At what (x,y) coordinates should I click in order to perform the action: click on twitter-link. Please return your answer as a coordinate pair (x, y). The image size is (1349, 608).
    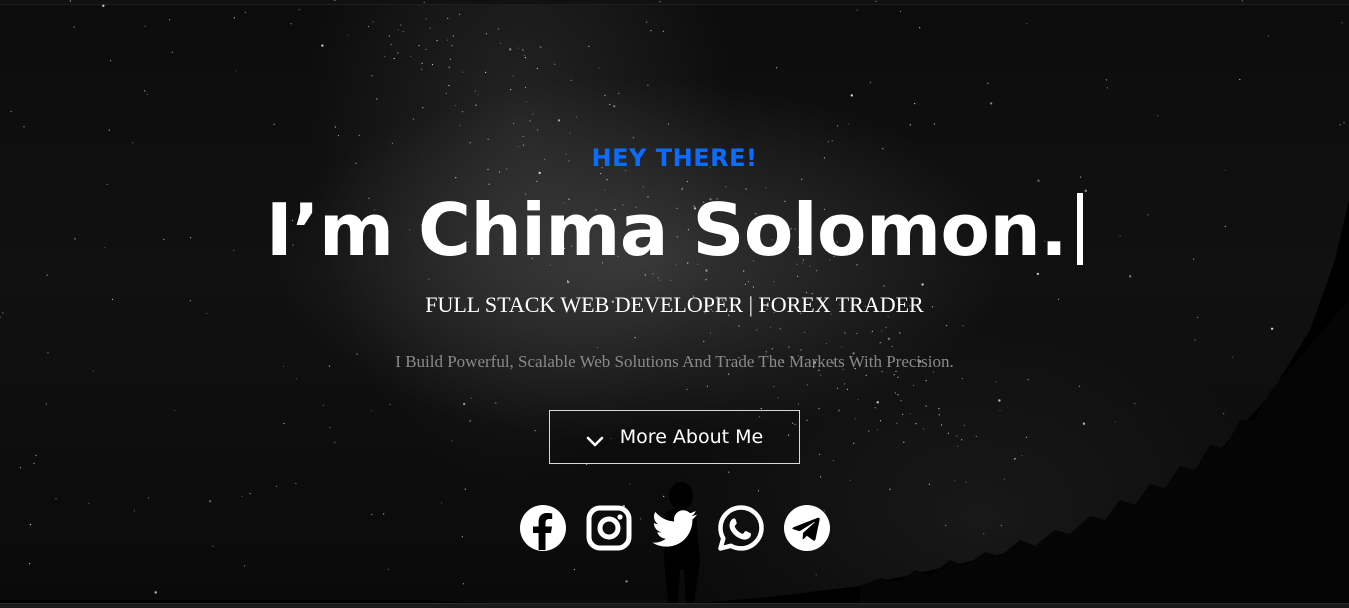
    Looking at the image, I should click on (675, 528).